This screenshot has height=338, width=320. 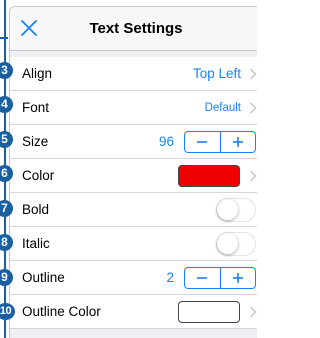 What do you see at coordinates (133, 108) in the screenshot?
I see `font-row: Font Default` at bounding box center [133, 108].